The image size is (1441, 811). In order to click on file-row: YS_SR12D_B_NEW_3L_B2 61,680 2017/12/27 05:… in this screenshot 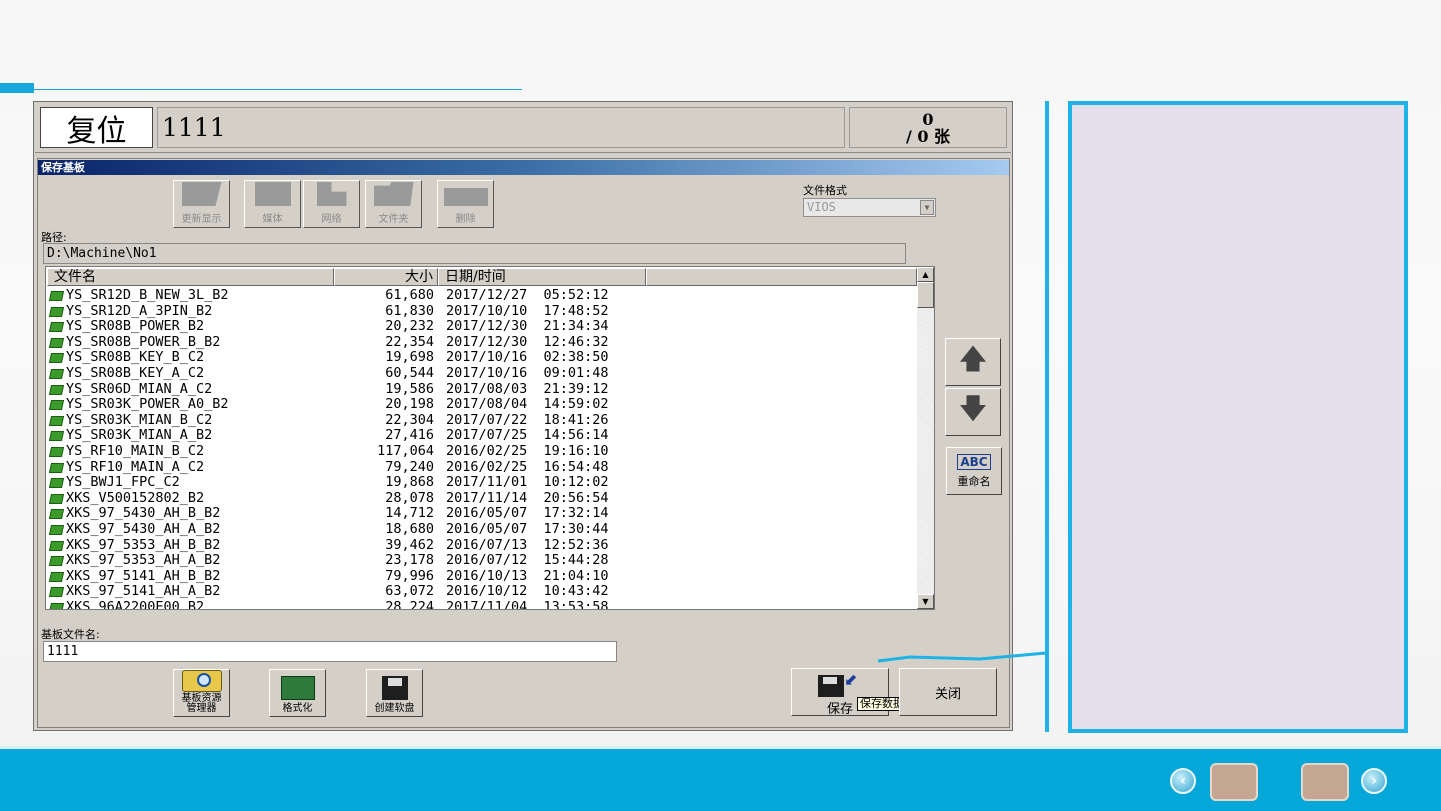, I will do `click(483, 295)`.